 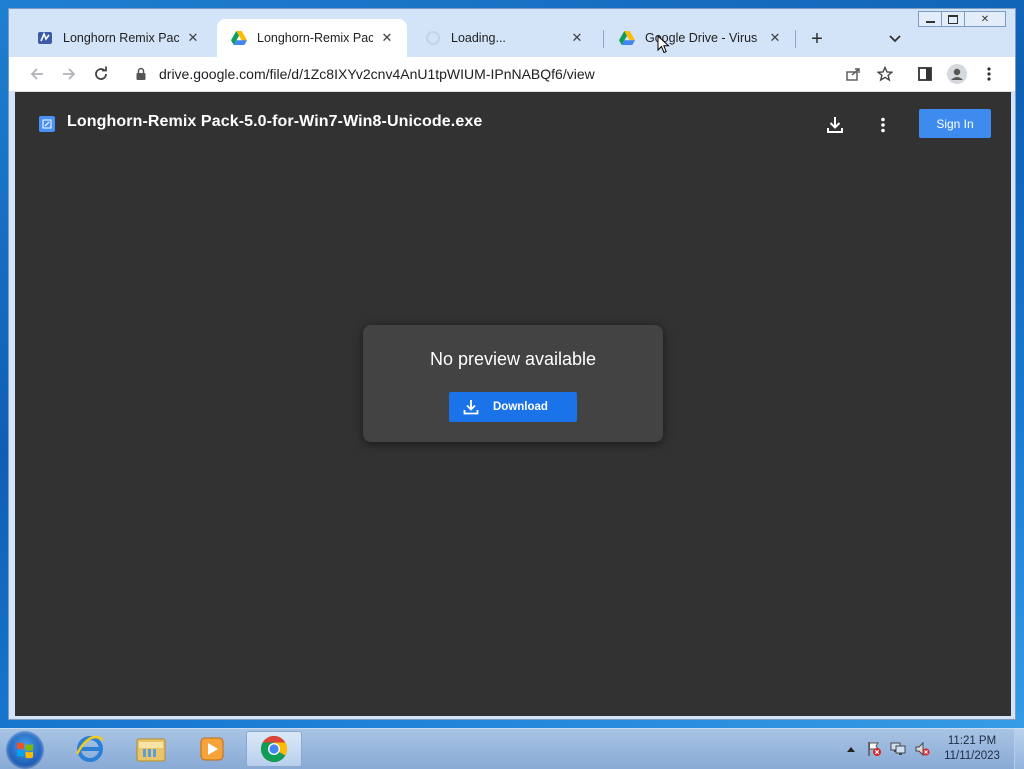 I want to click on new-tab-button: +, so click(x=817, y=39).